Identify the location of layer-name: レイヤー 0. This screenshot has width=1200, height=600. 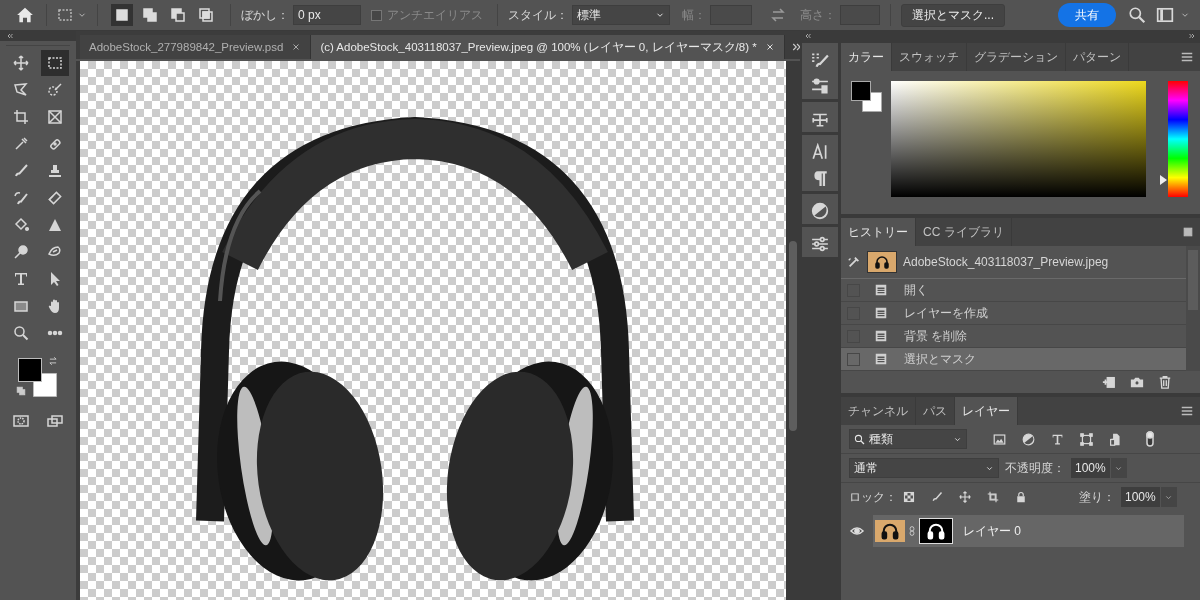
(992, 531).